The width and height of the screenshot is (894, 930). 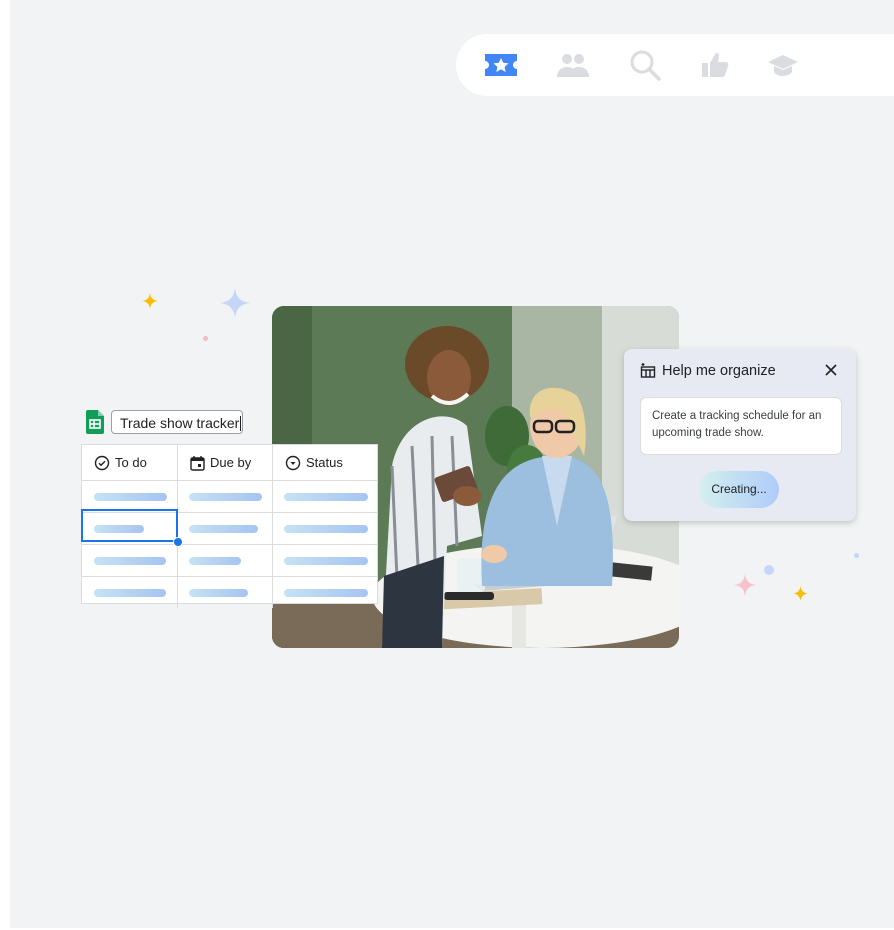 I want to click on panel-title: Help me organize, so click(x=719, y=371).